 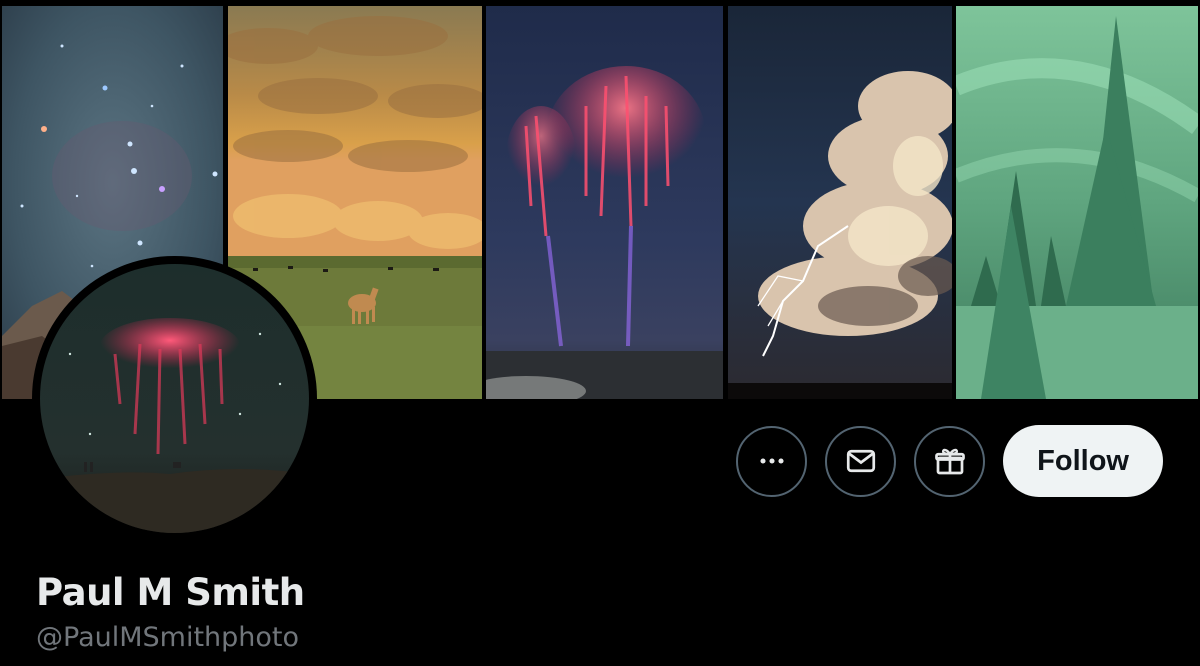 I want to click on subscribe-gift-button, so click(x=950, y=461).